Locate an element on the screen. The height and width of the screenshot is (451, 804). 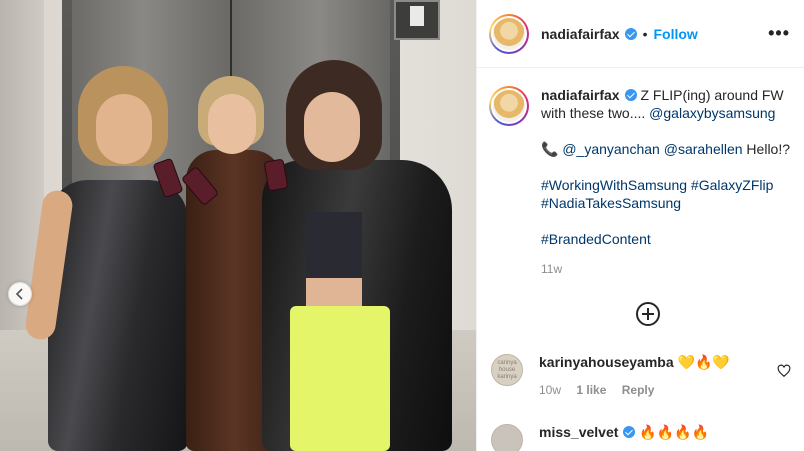
heart-icon is located at coordinates (784, 371).